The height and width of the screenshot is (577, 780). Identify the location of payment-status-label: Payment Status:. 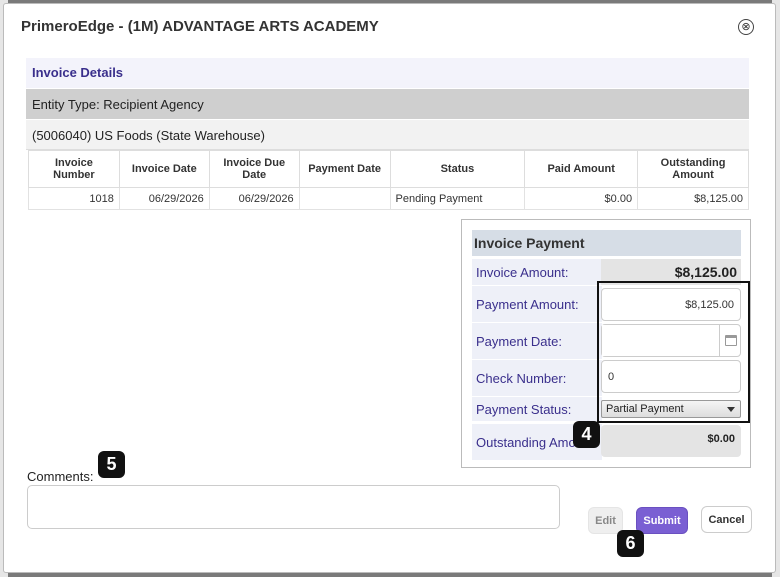
(537, 409).